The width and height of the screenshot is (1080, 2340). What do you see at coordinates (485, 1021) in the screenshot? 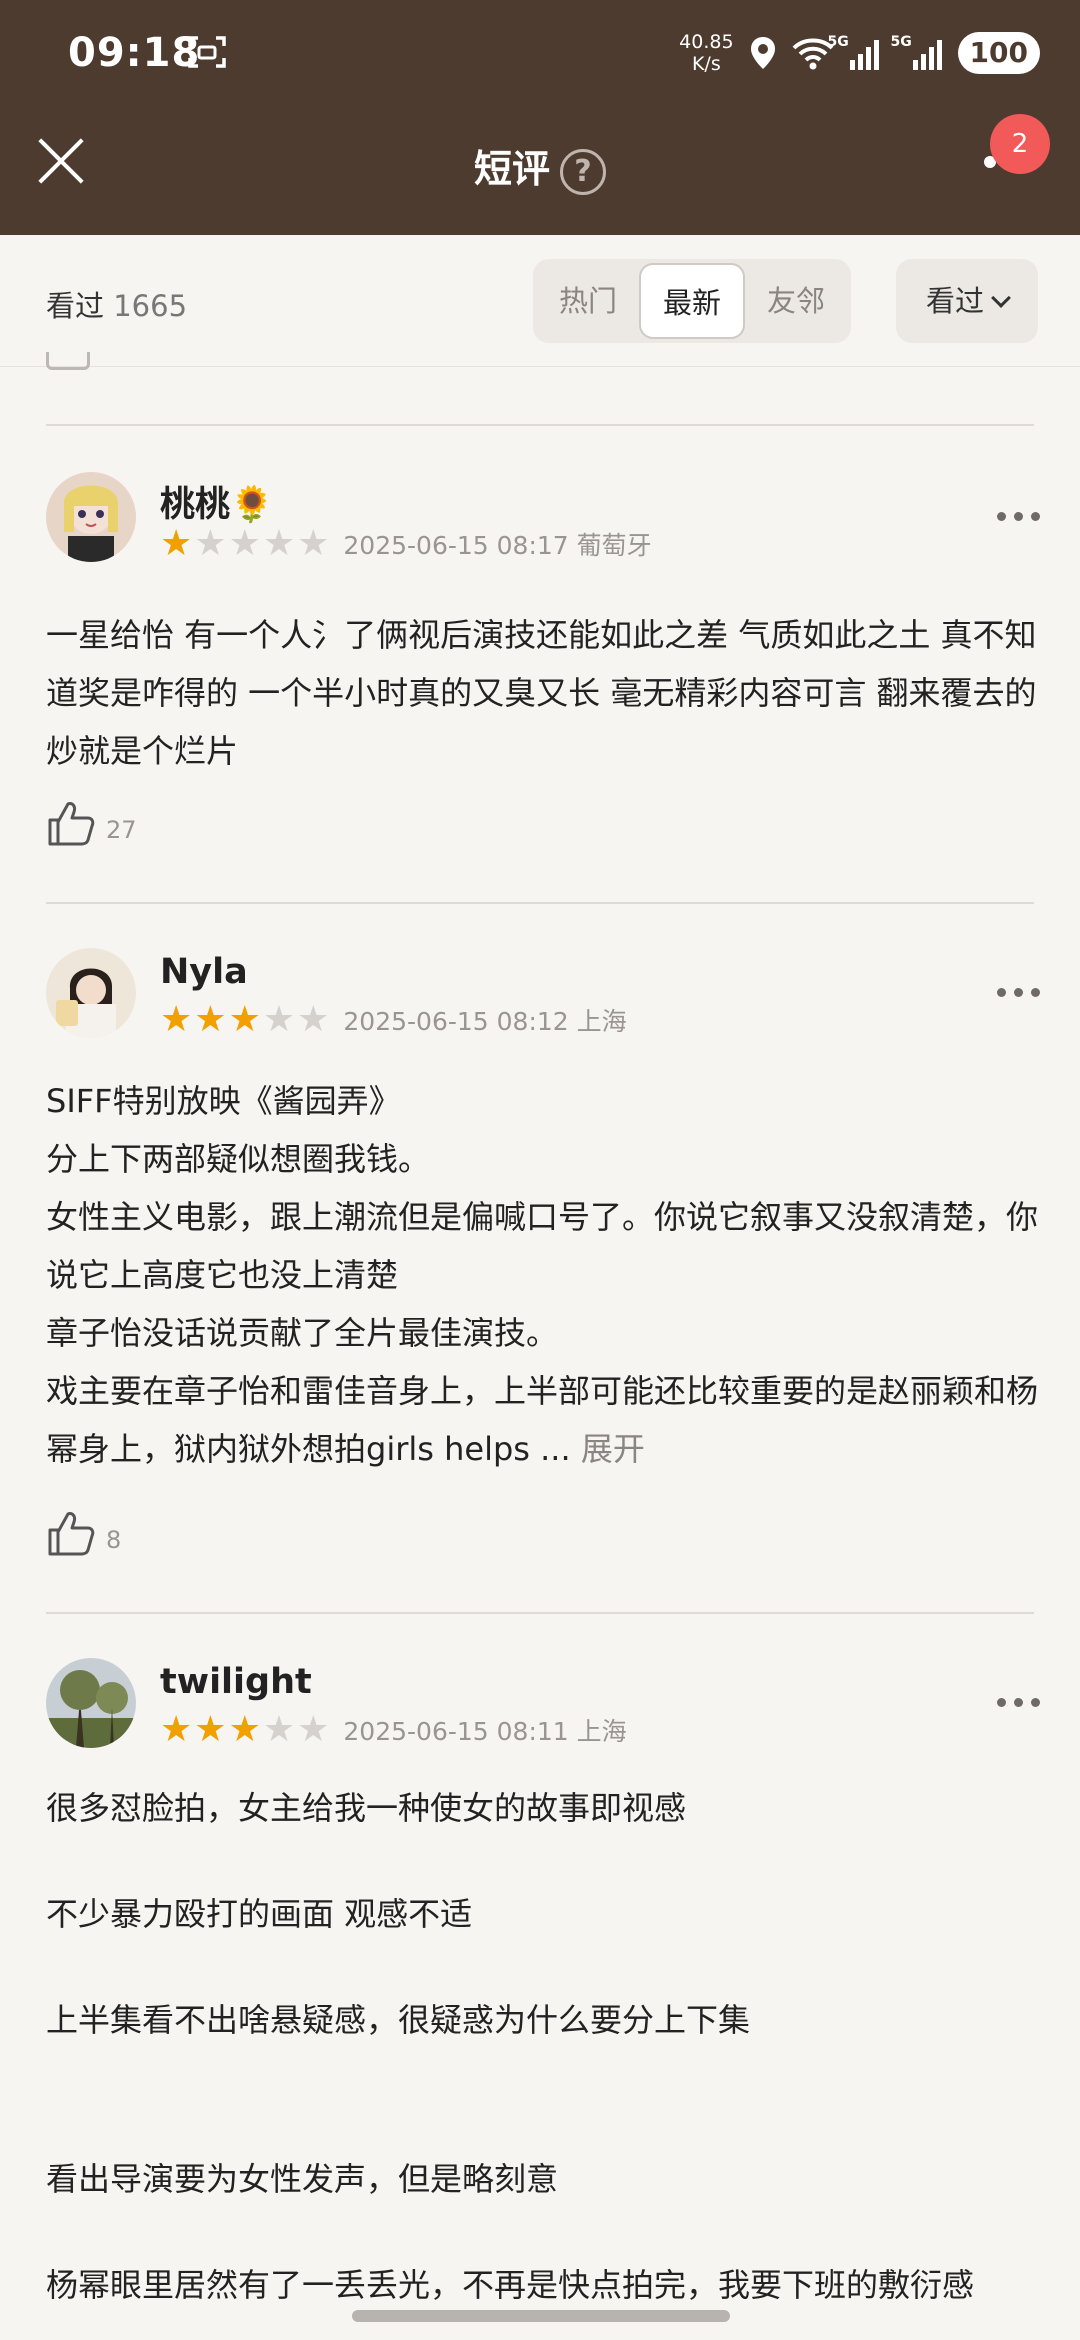
I see `review-date: 2025-06-15 08:12 上海` at bounding box center [485, 1021].